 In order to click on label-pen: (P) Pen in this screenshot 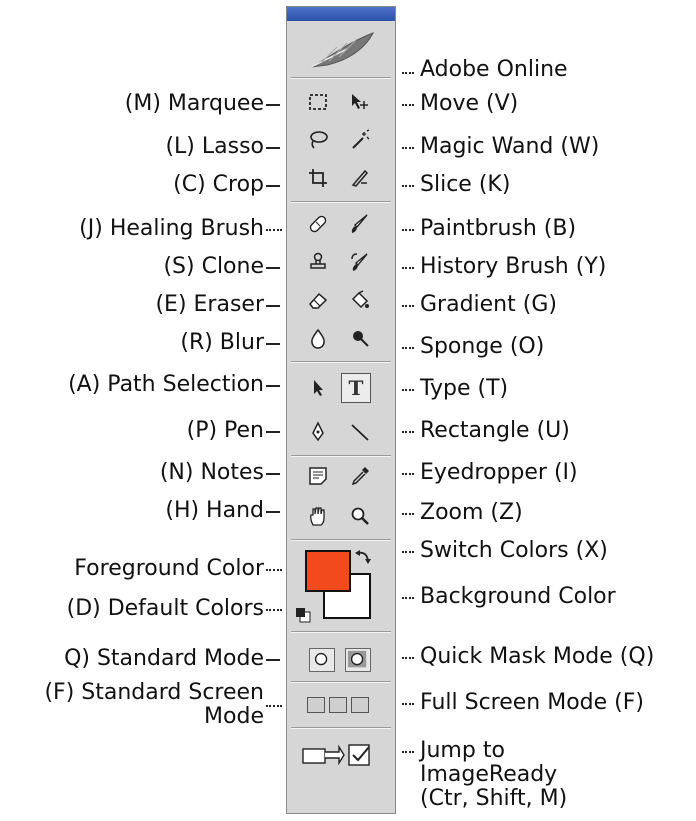, I will do `click(225, 430)`.